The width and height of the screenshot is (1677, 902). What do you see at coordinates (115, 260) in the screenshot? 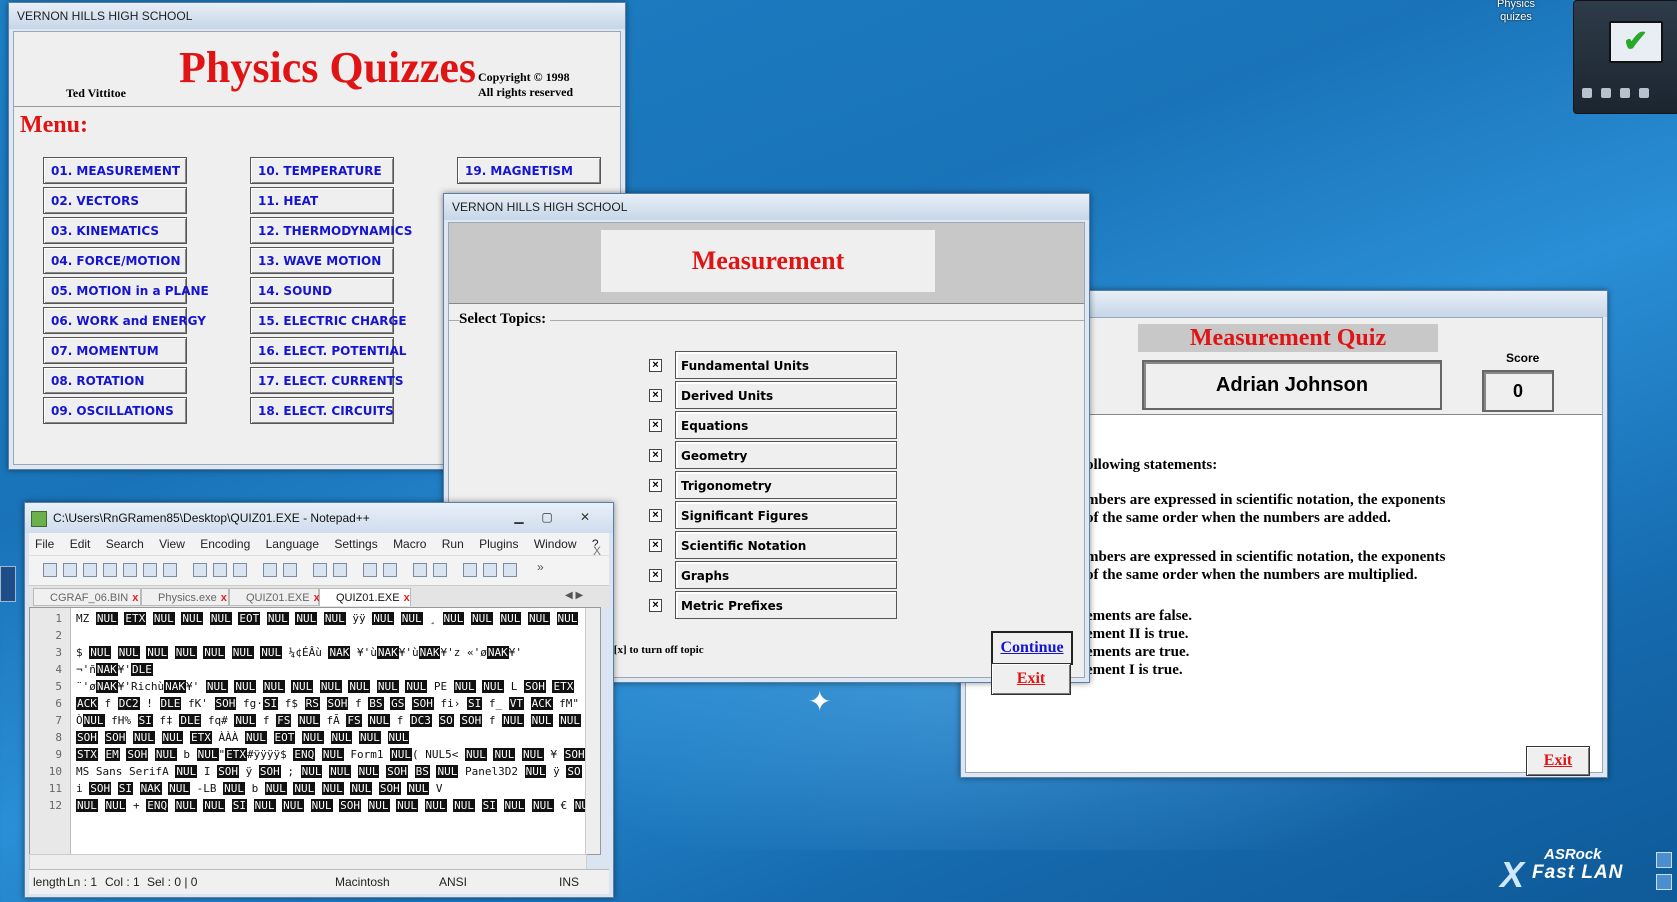
I see `topic-button-force-motion: 04. FORCE/MOTION` at bounding box center [115, 260].